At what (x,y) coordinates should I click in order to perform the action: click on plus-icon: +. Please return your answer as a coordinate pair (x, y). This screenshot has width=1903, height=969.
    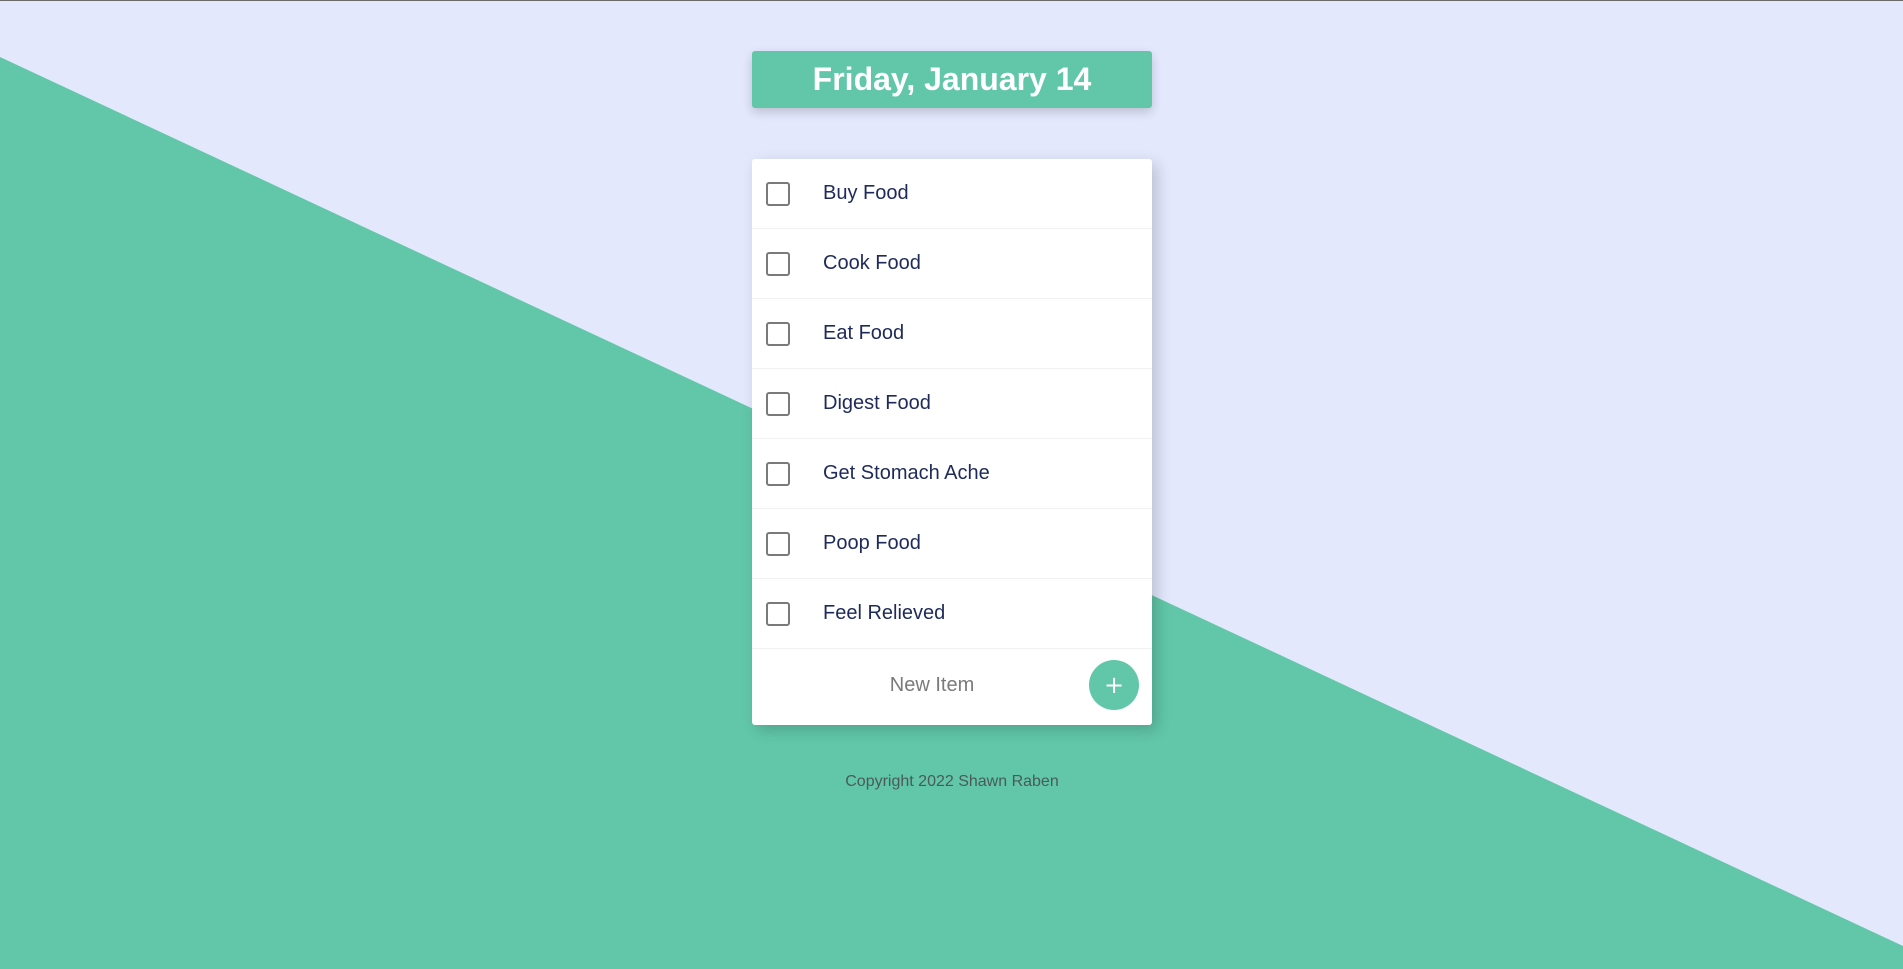
    Looking at the image, I should click on (1114, 685).